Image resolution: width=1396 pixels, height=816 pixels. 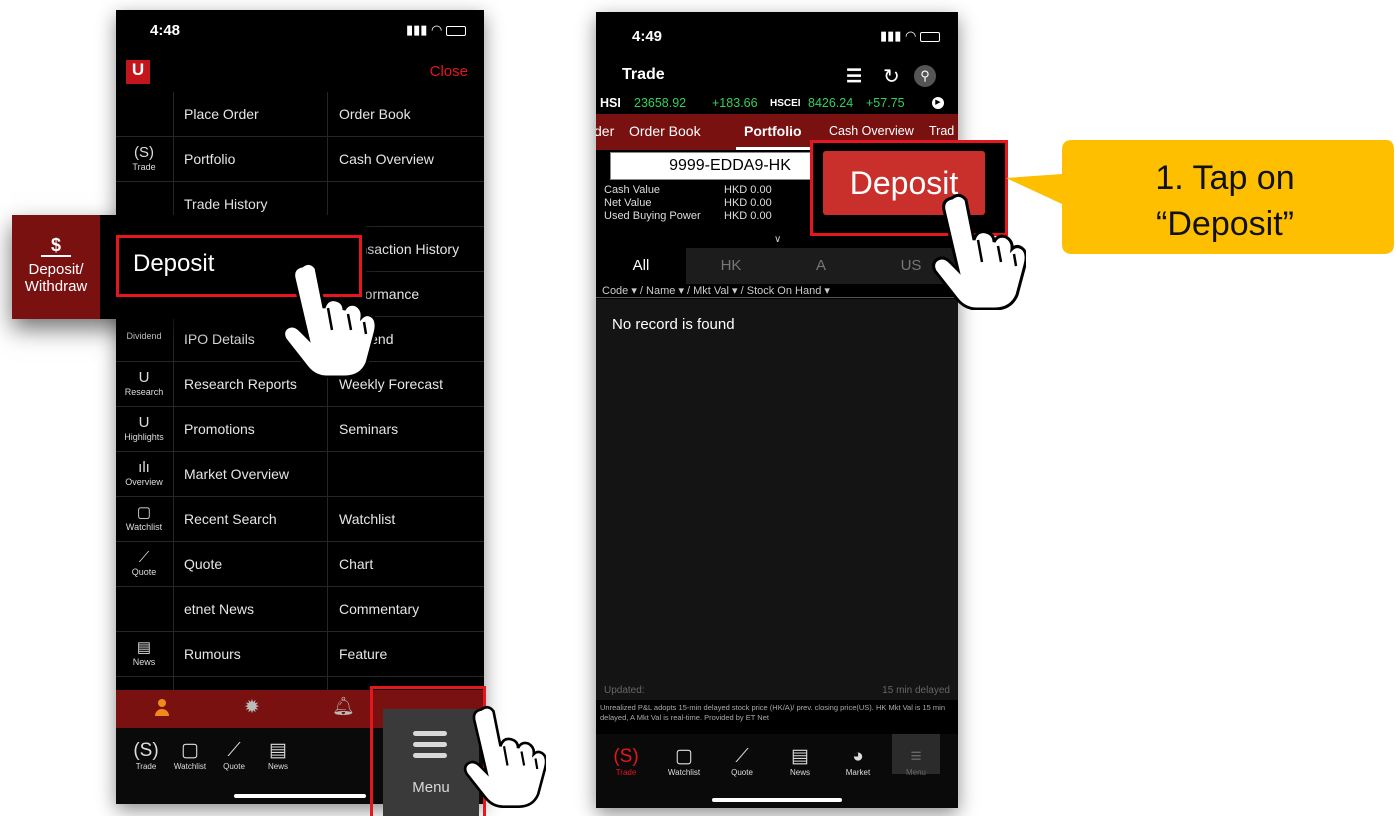 I want to click on hsi-value: 23658.92, so click(x=660, y=103).